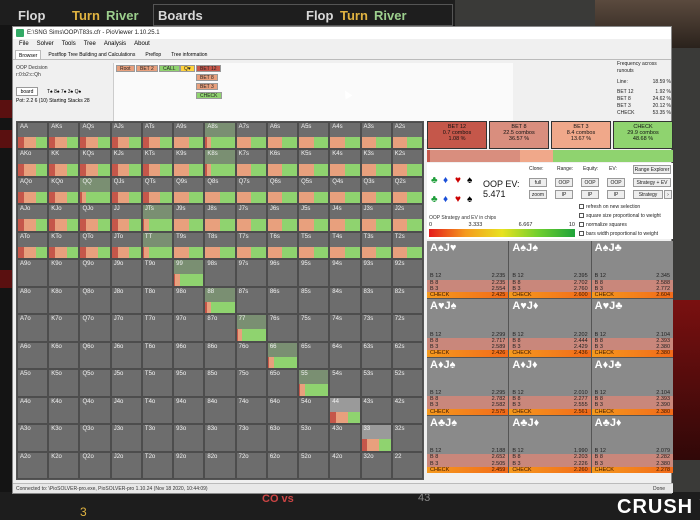 This screenshot has height=520, width=700. What do you see at coordinates (157, 300) in the screenshot?
I see `hand-cell: T8o` at bounding box center [157, 300].